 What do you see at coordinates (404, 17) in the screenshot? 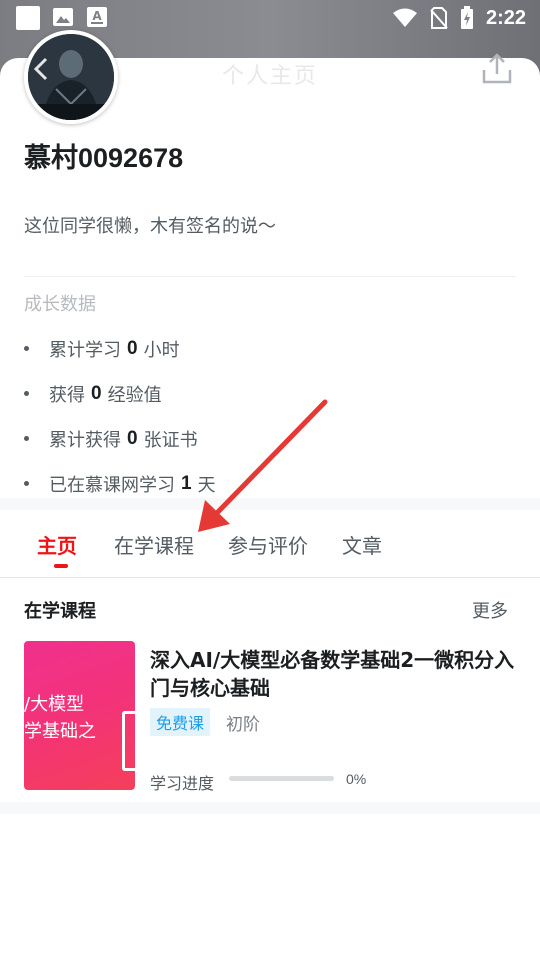
I see `wifi-icon` at bounding box center [404, 17].